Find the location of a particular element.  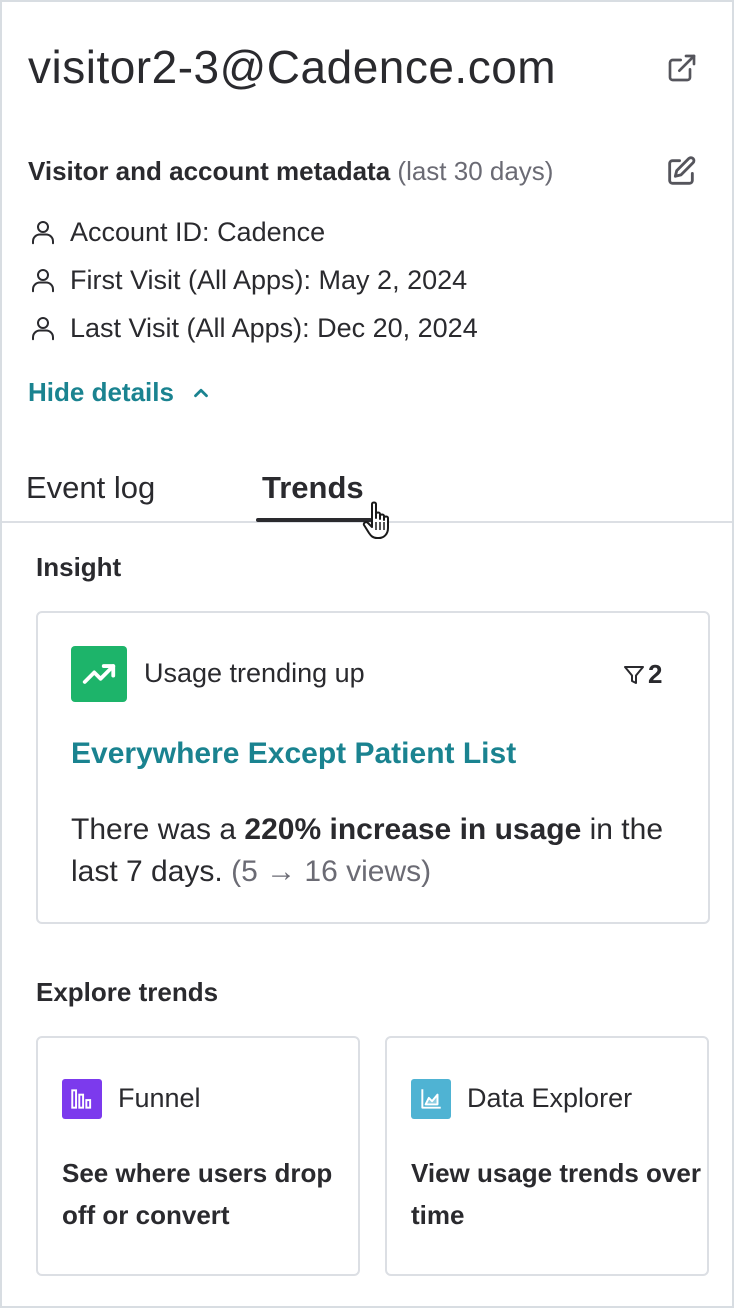

hide-details-toggle: Hide details is located at coordinates (120, 392).